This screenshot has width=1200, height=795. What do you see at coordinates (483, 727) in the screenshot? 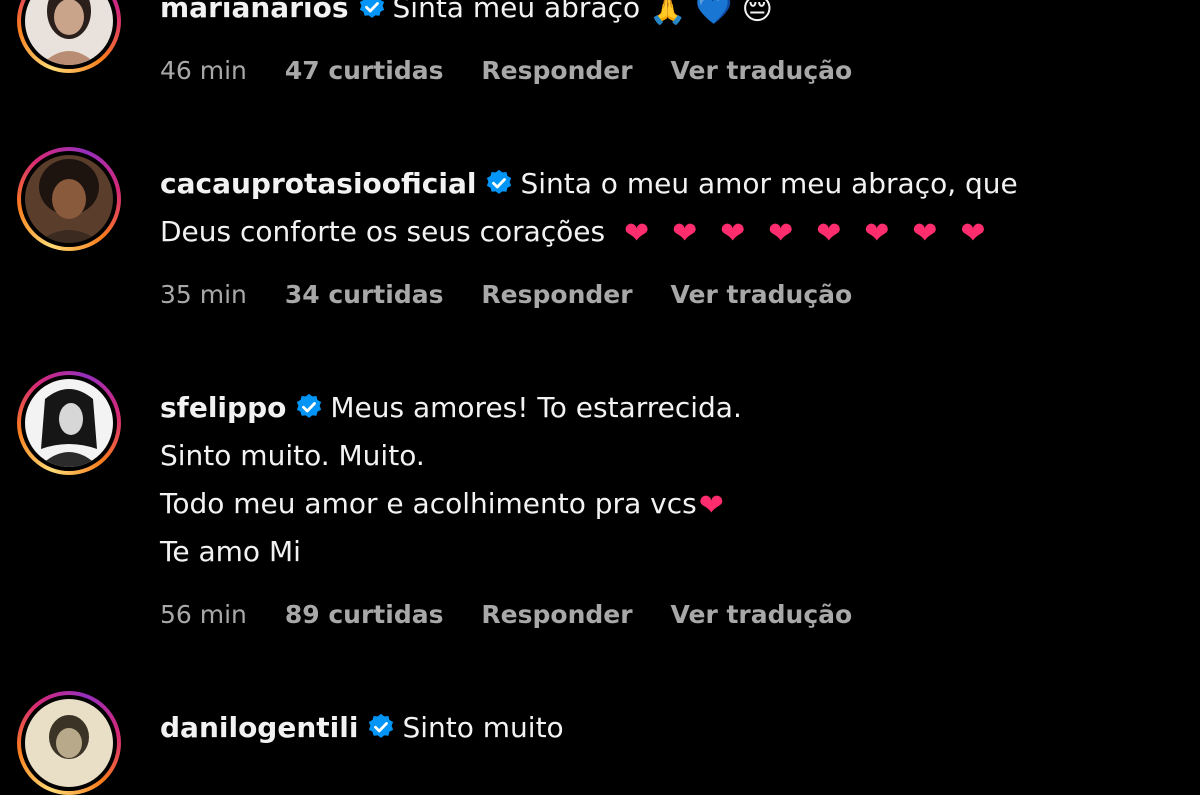
I see `comment-text: Sinto muito` at bounding box center [483, 727].